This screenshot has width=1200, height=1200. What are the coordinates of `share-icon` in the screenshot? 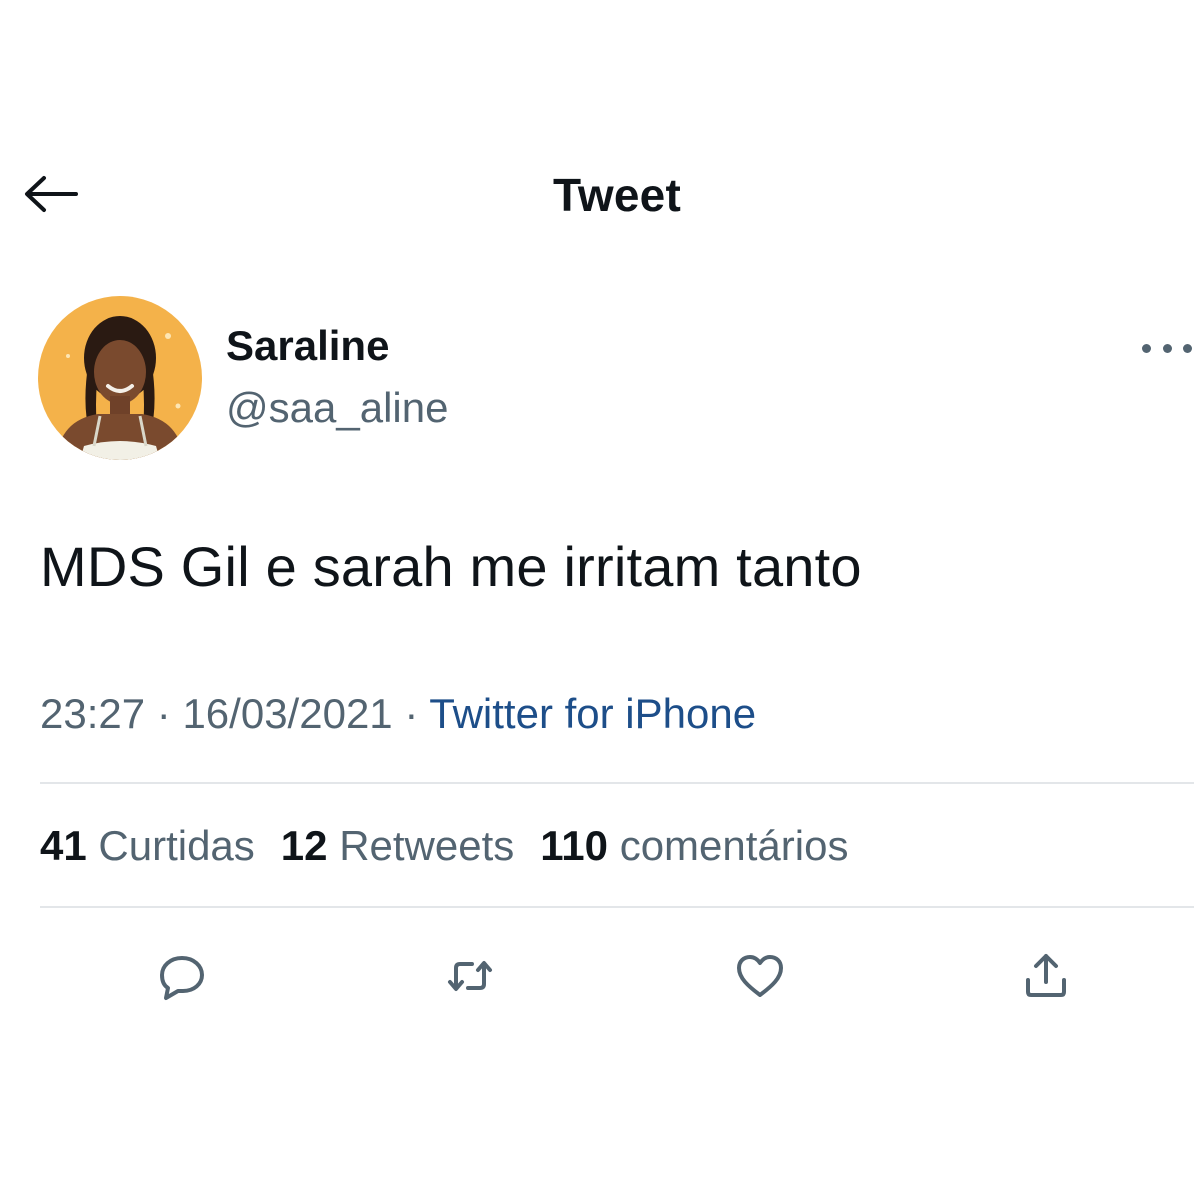 It's located at (1046, 975).